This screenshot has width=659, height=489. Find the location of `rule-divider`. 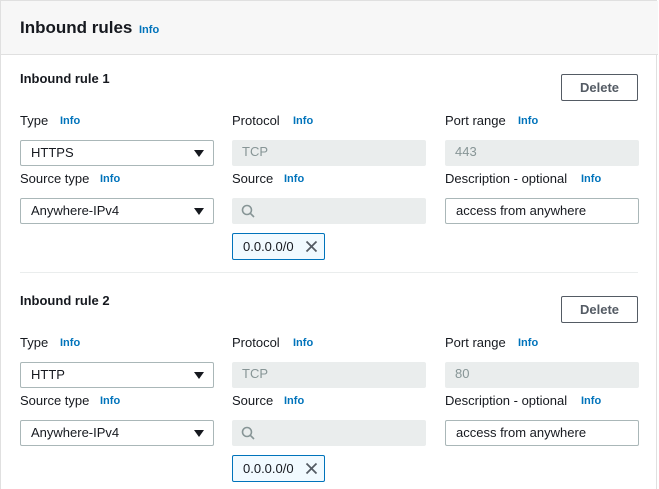

rule-divider is located at coordinates (329, 272).